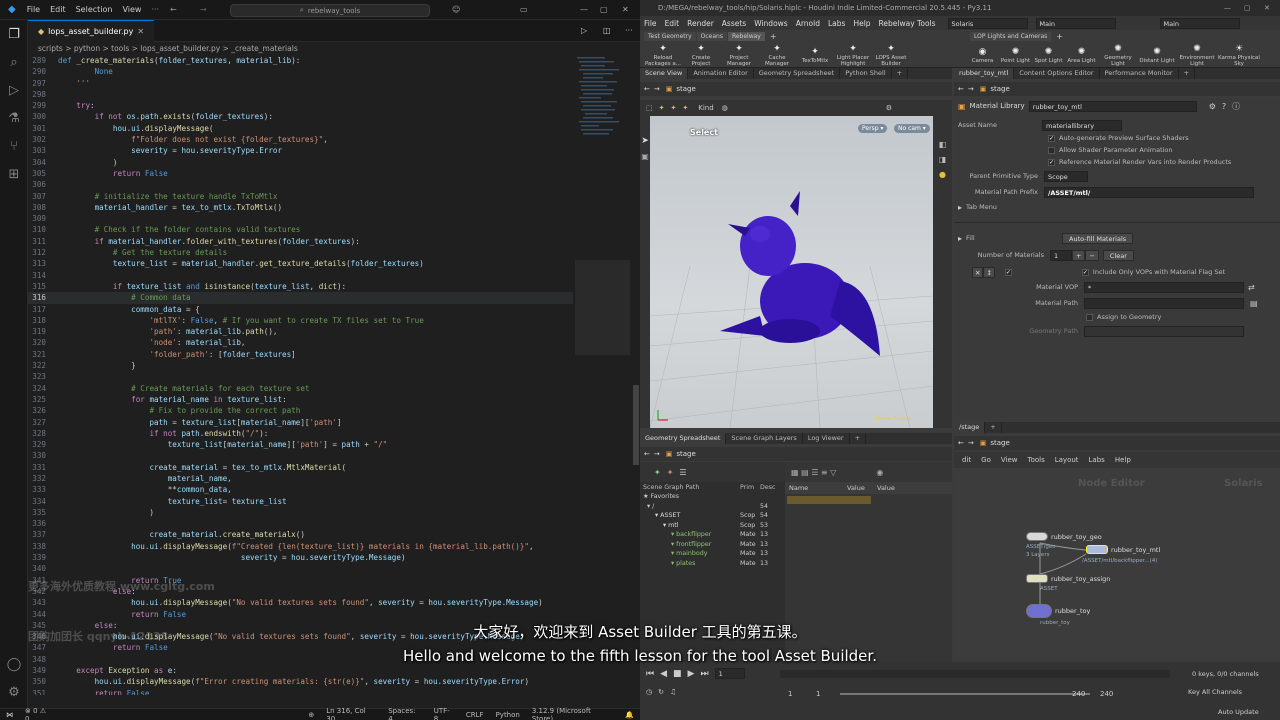 The image size is (1280, 720). Describe the element at coordinates (879, 472) in the screenshot. I see `camera-icon: ◉` at that location.